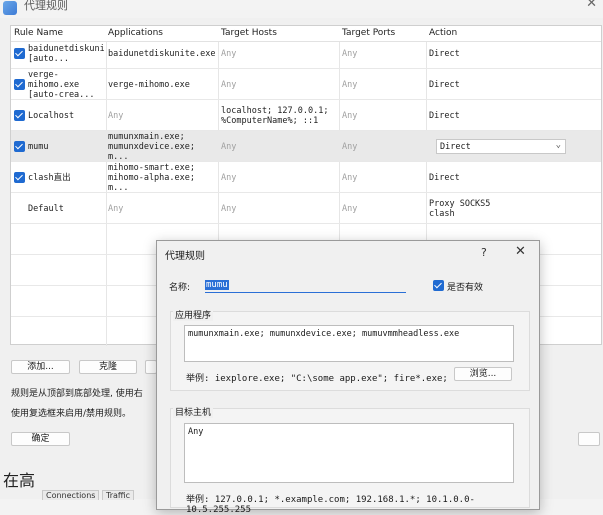 The image size is (603, 515). I want to click on name-input-value: mumu, so click(217, 285).